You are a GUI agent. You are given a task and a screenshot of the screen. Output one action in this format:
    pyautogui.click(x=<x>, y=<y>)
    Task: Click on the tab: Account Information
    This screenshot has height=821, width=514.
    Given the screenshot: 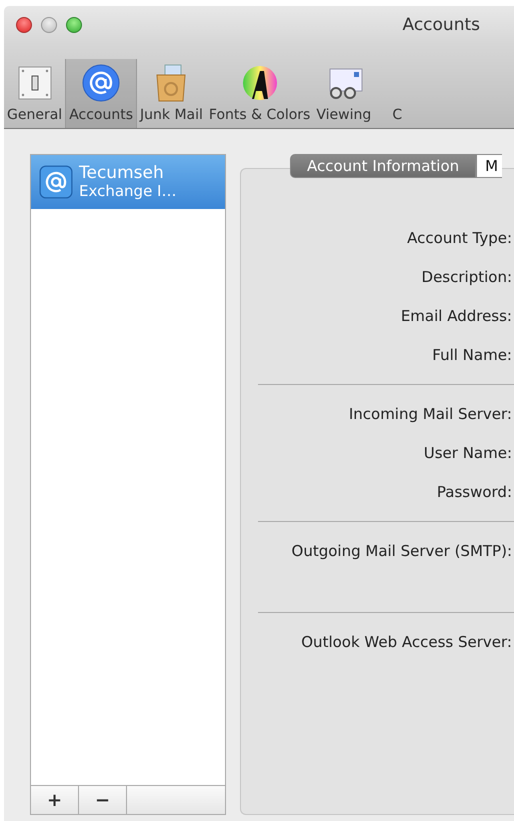 What is the action you would take?
    pyautogui.click(x=383, y=166)
    